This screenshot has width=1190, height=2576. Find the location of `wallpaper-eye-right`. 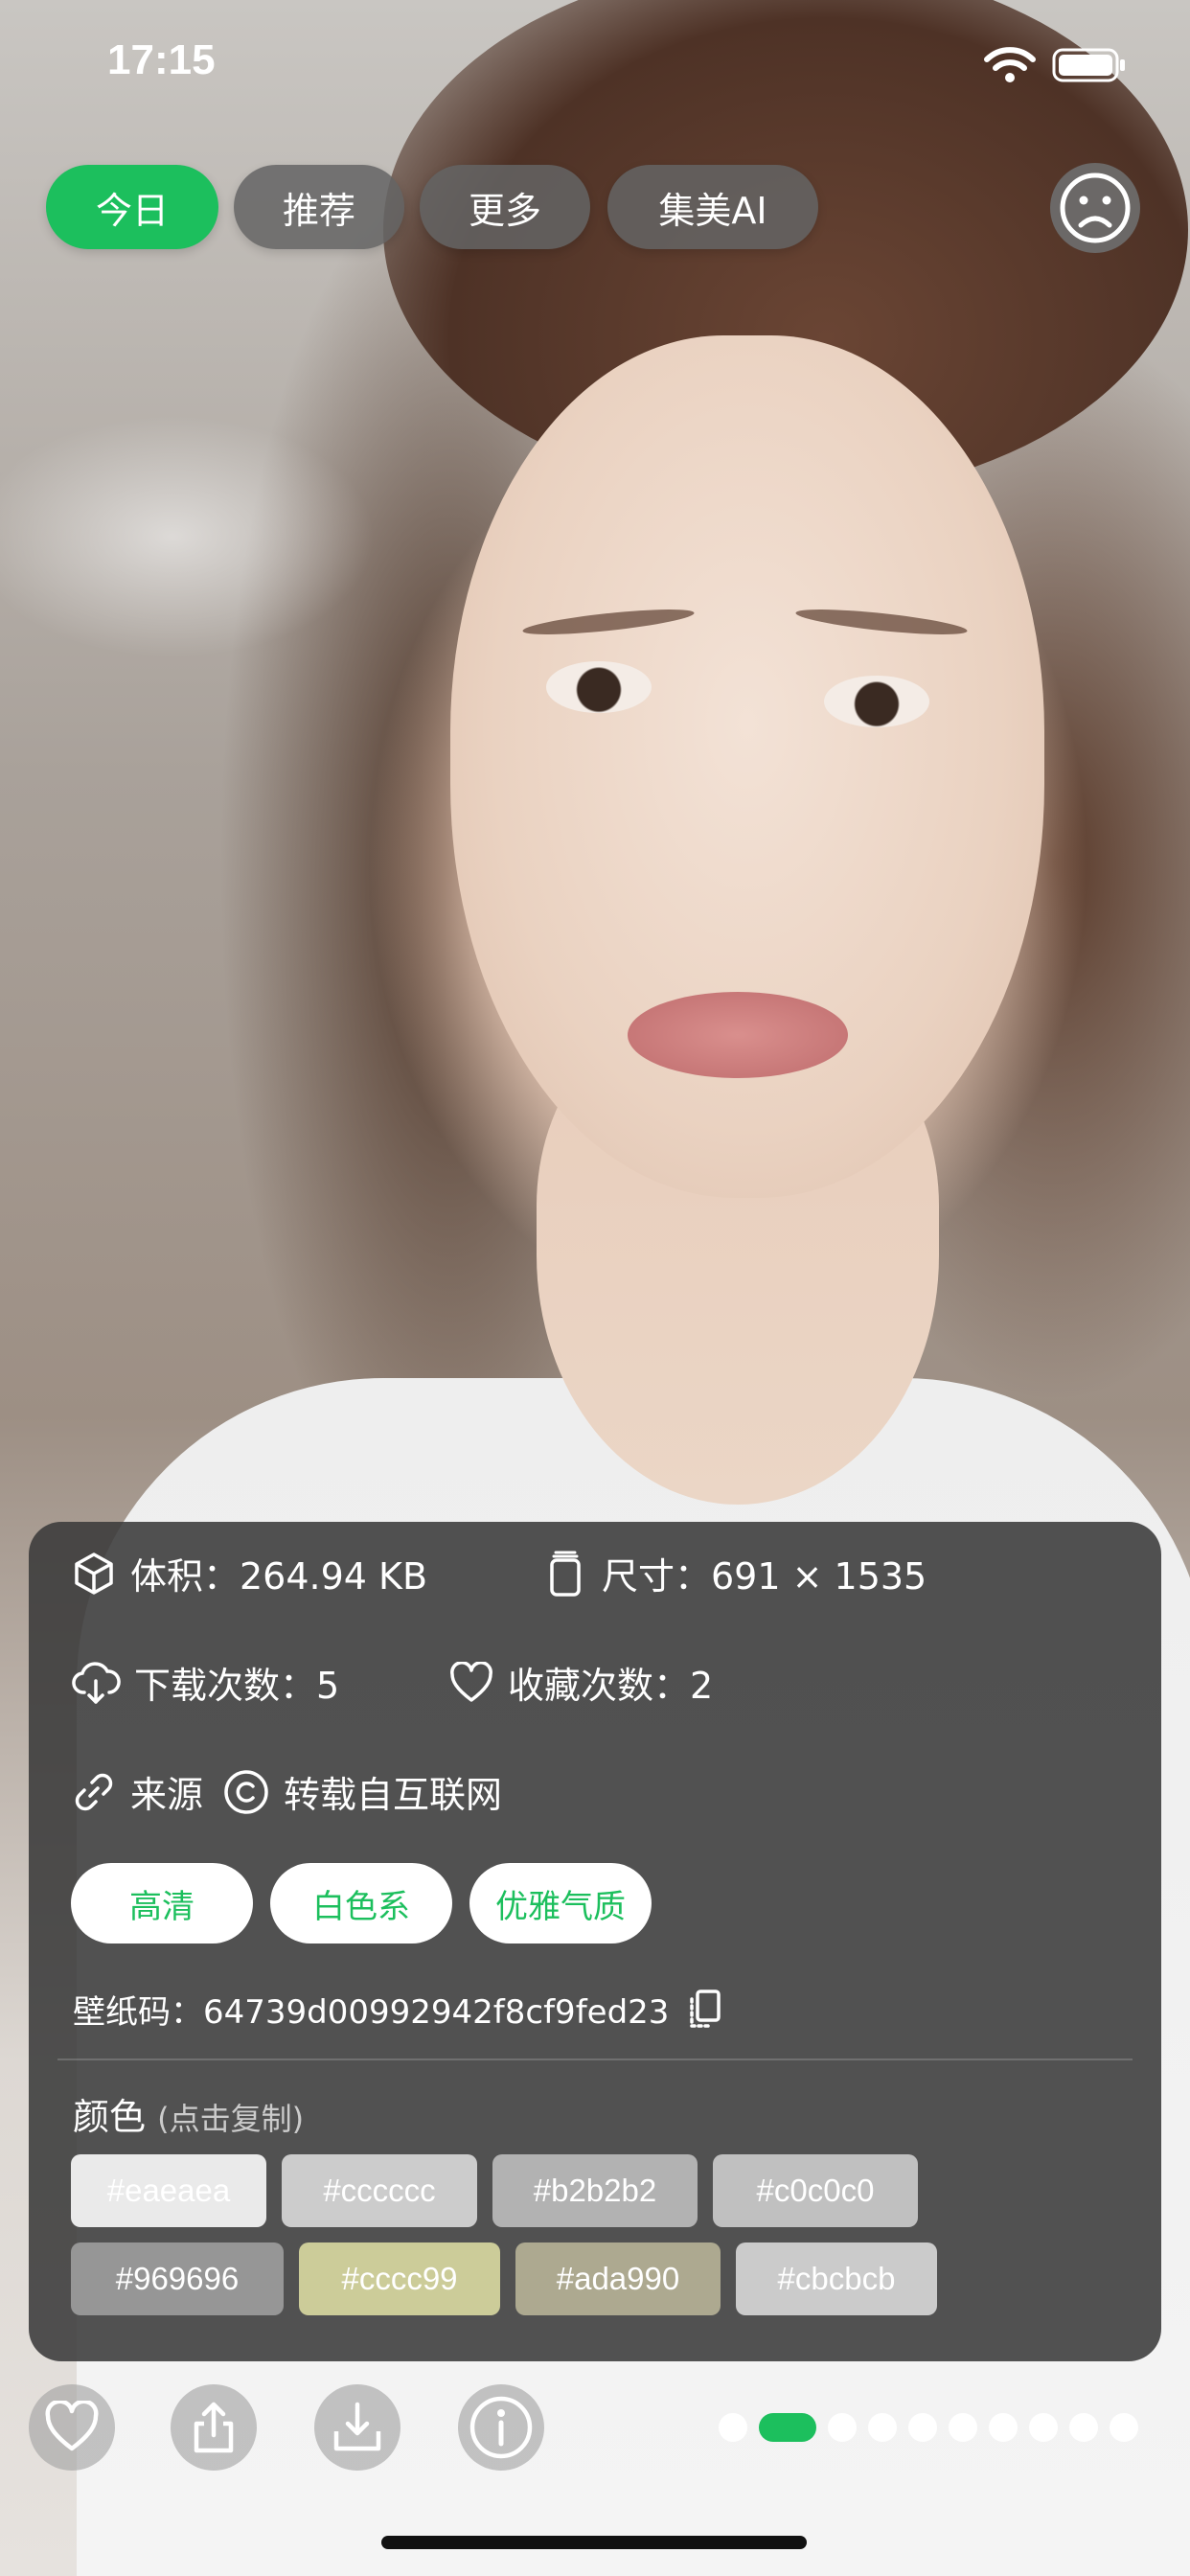

wallpaper-eye-right is located at coordinates (876, 701).